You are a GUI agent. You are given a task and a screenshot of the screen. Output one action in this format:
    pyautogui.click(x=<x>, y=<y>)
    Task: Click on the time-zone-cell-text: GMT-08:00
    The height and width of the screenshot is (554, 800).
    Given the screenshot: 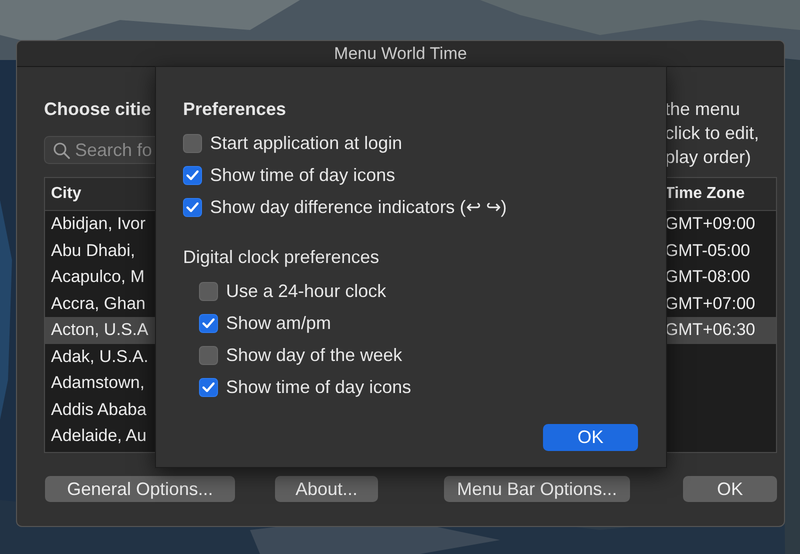 What is the action you would take?
    pyautogui.click(x=708, y=277)
    